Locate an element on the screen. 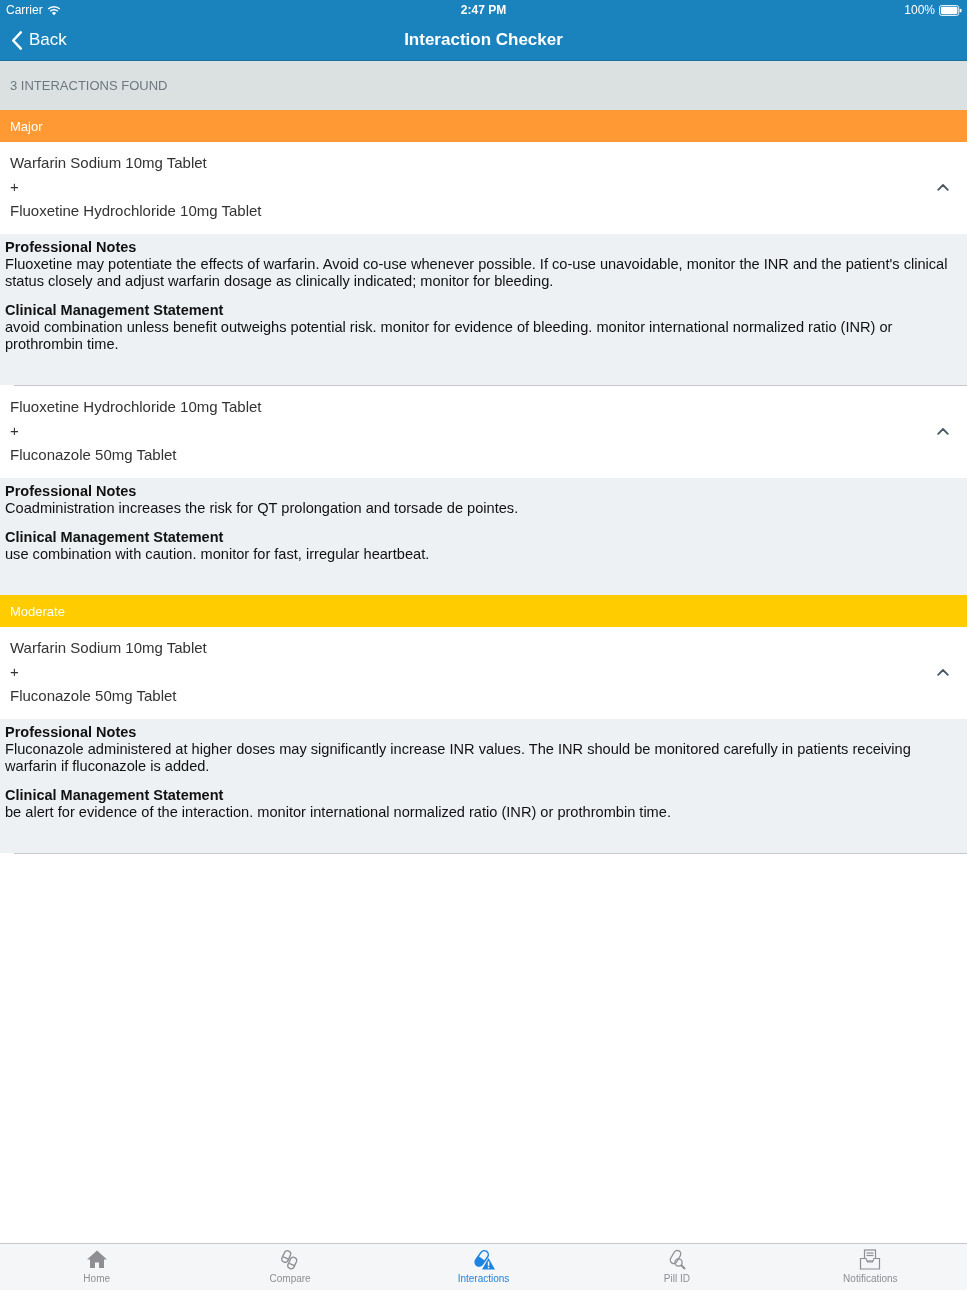 The height and width of the screenshot is (1290, 967). battery-icon is located at coordinates (950, 10).